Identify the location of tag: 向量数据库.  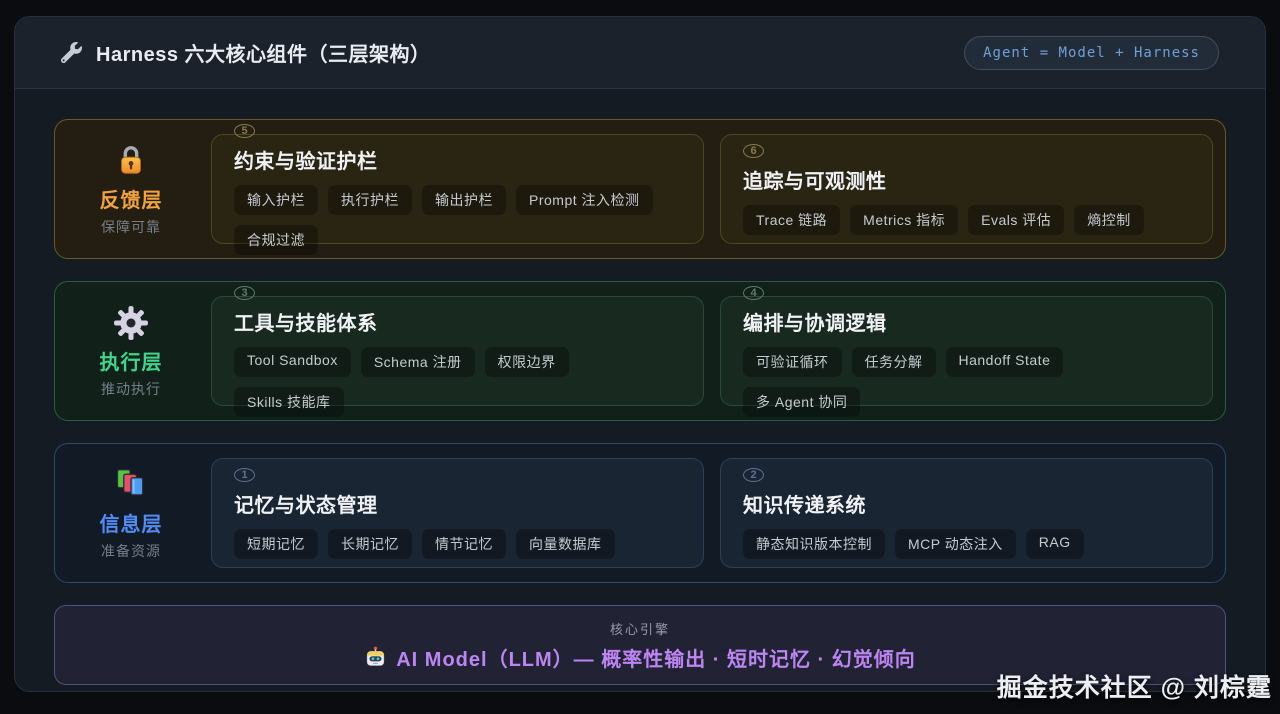
(565, 543).